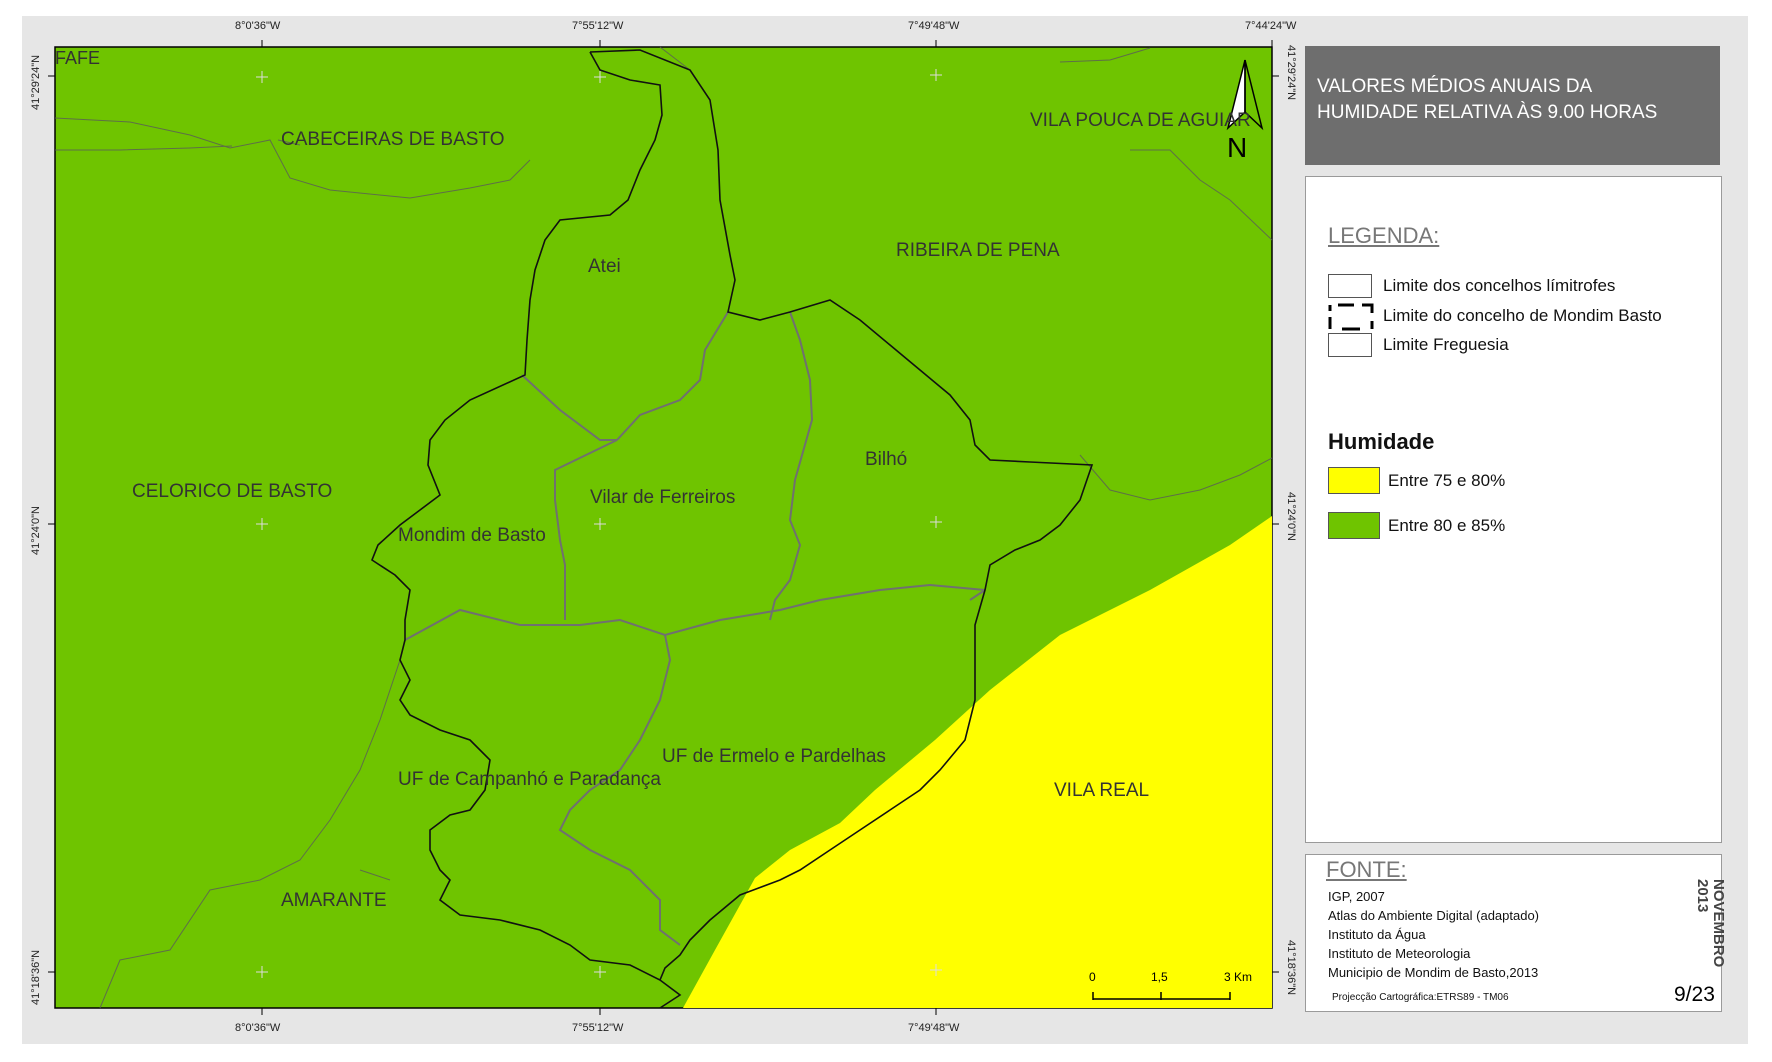  What do you see at coordinates (1291, 968) in the screenshot?
I see `coord-right-3: 41°18'36"N` at bounding box center [1291, 968].